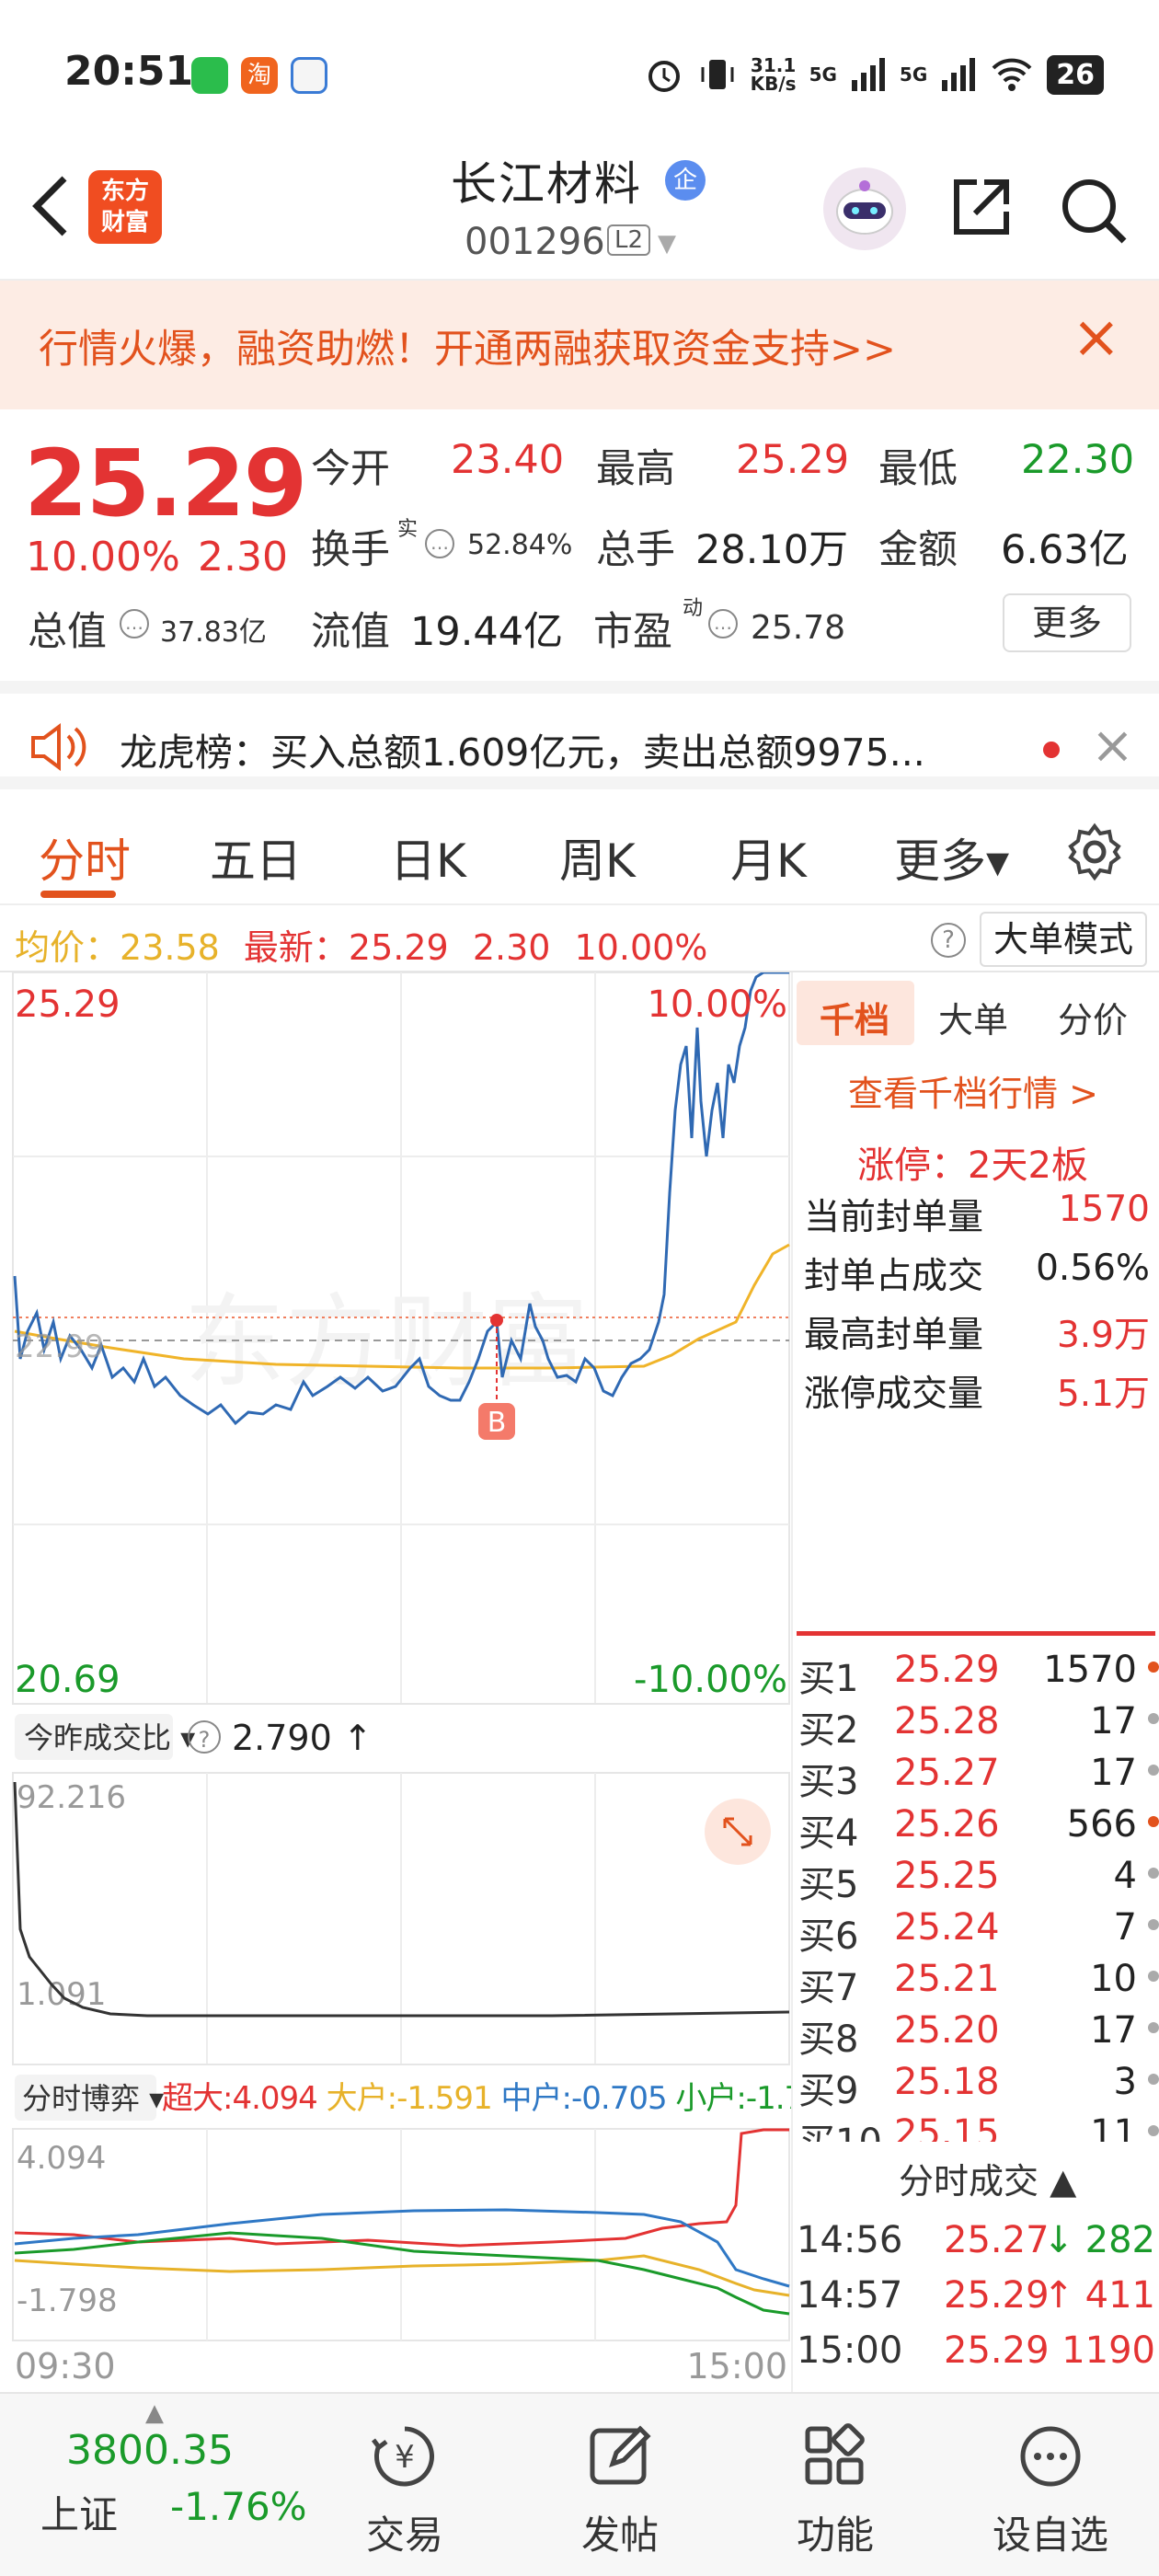 This screenshot has width=1159, height=2576. What do you see at coordinates (597, 857) in the screenshot?
I see `tab-weekly-k: 周K` at bounding box center [597, 857].